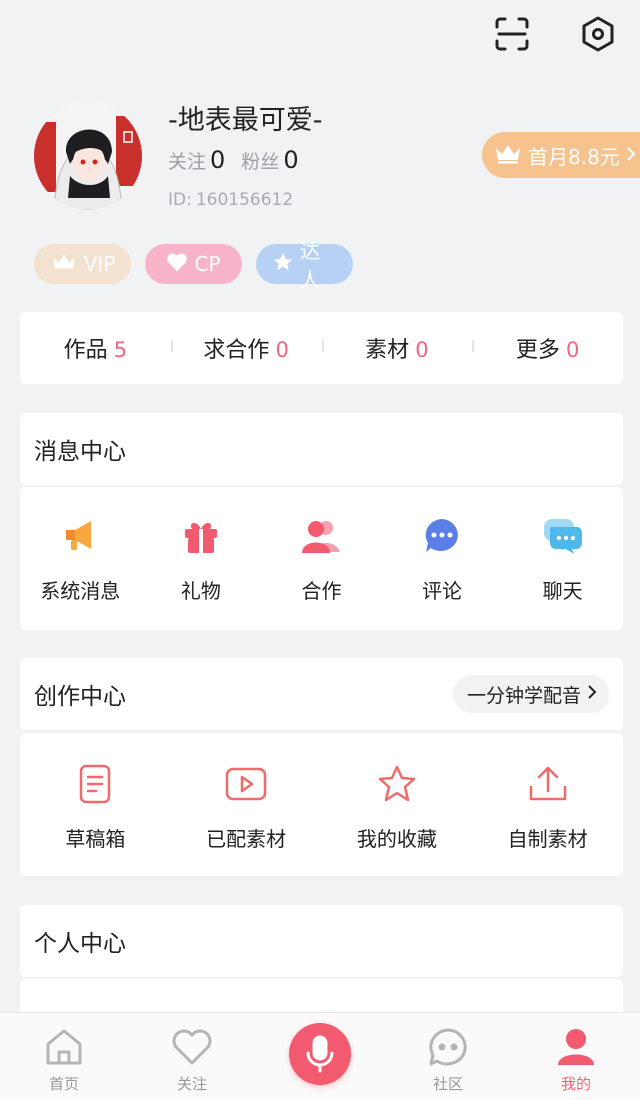 Image resolution: width=640 pixels, height=1100 pixels. What do you see at coordinates (575, 1084) in the screenshot?
I see `tab-mine-label: 我的` at bounding box center [575, 1084].